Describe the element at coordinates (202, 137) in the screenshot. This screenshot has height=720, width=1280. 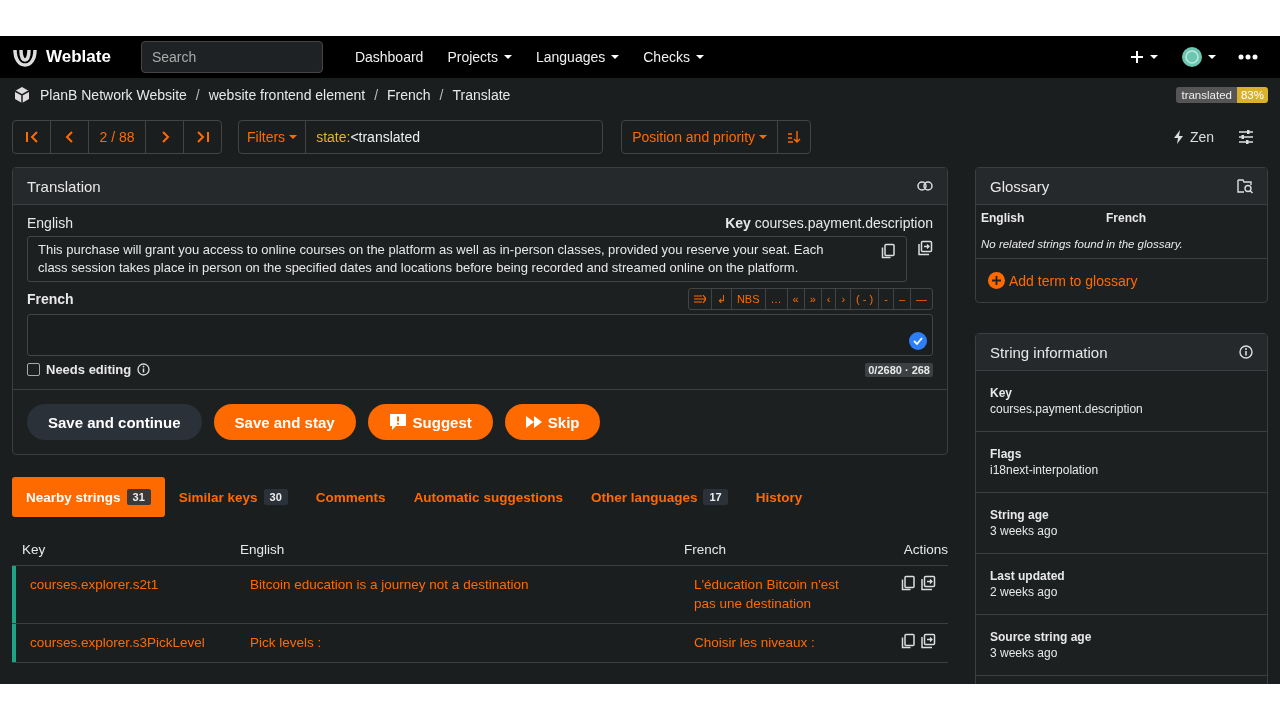
I see `last-icon` at that location.